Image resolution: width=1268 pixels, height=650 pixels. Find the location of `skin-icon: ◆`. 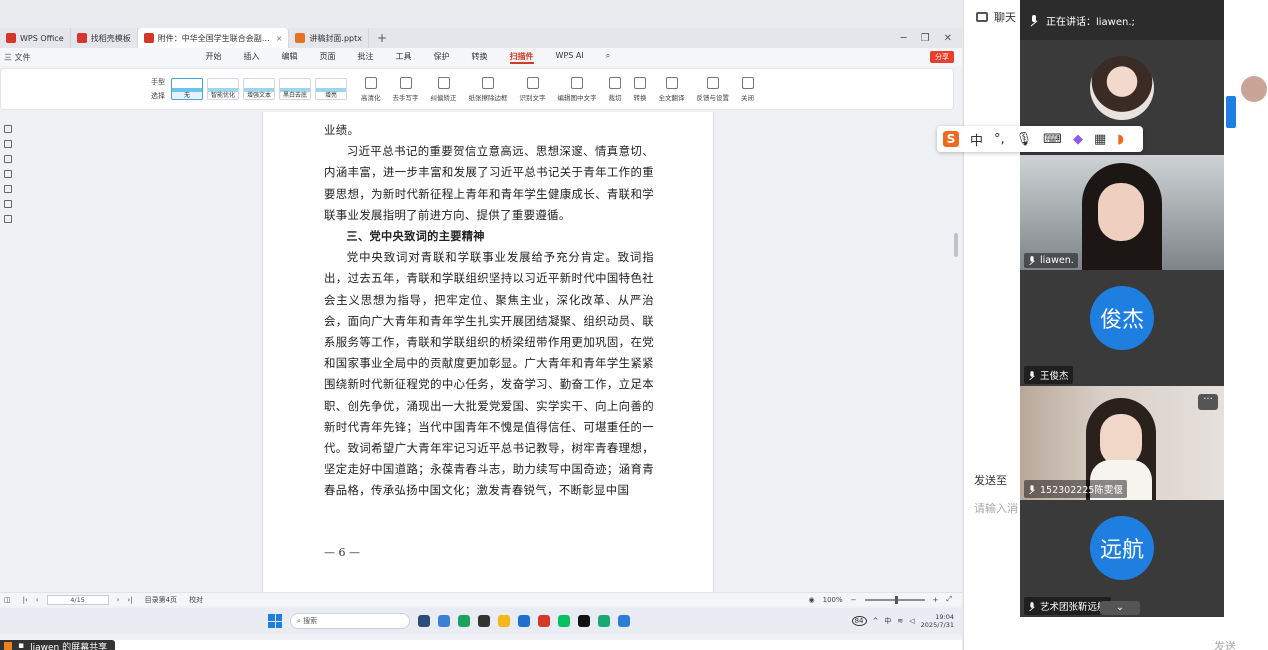

skin-icon: ◆ is located at coordinates (1078, 139).